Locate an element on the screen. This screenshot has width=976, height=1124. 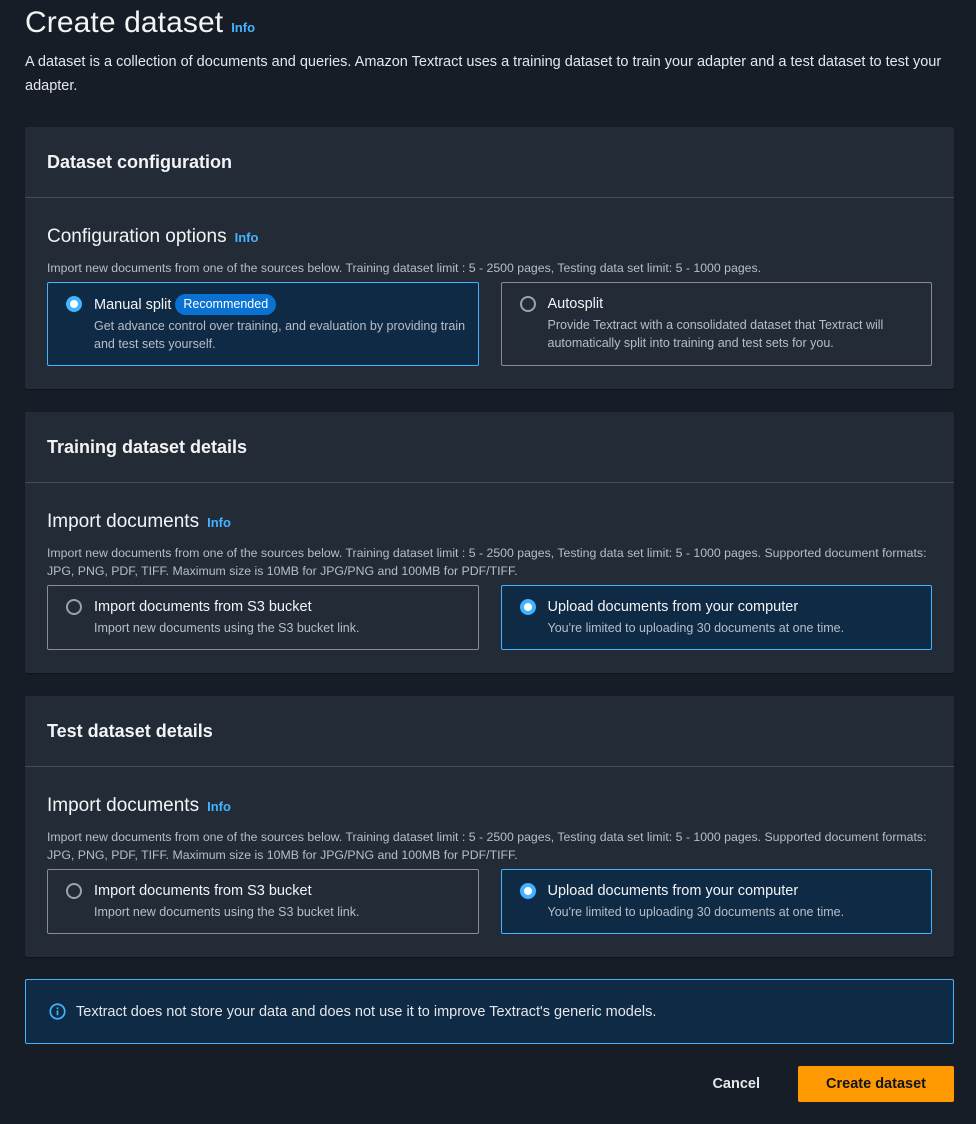
autosplit-radio is located at coordinates (527, 304).